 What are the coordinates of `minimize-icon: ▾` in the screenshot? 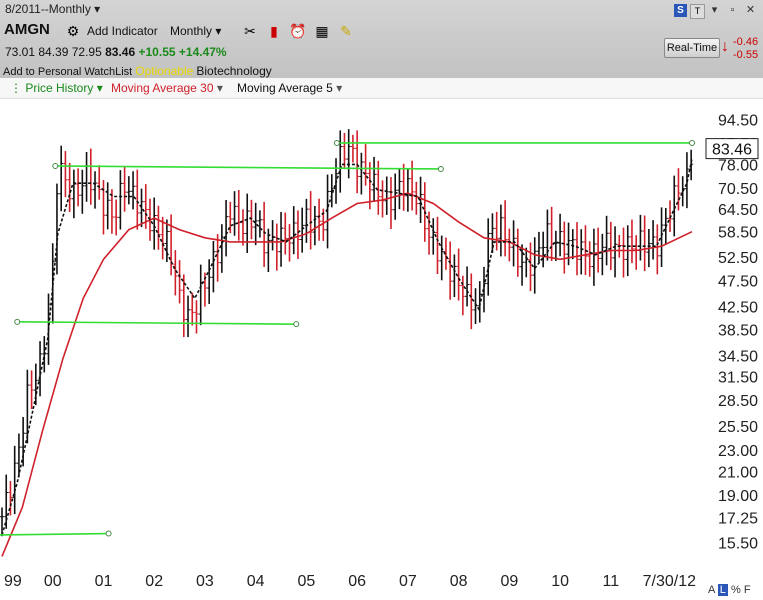 It's located at (714, 10).